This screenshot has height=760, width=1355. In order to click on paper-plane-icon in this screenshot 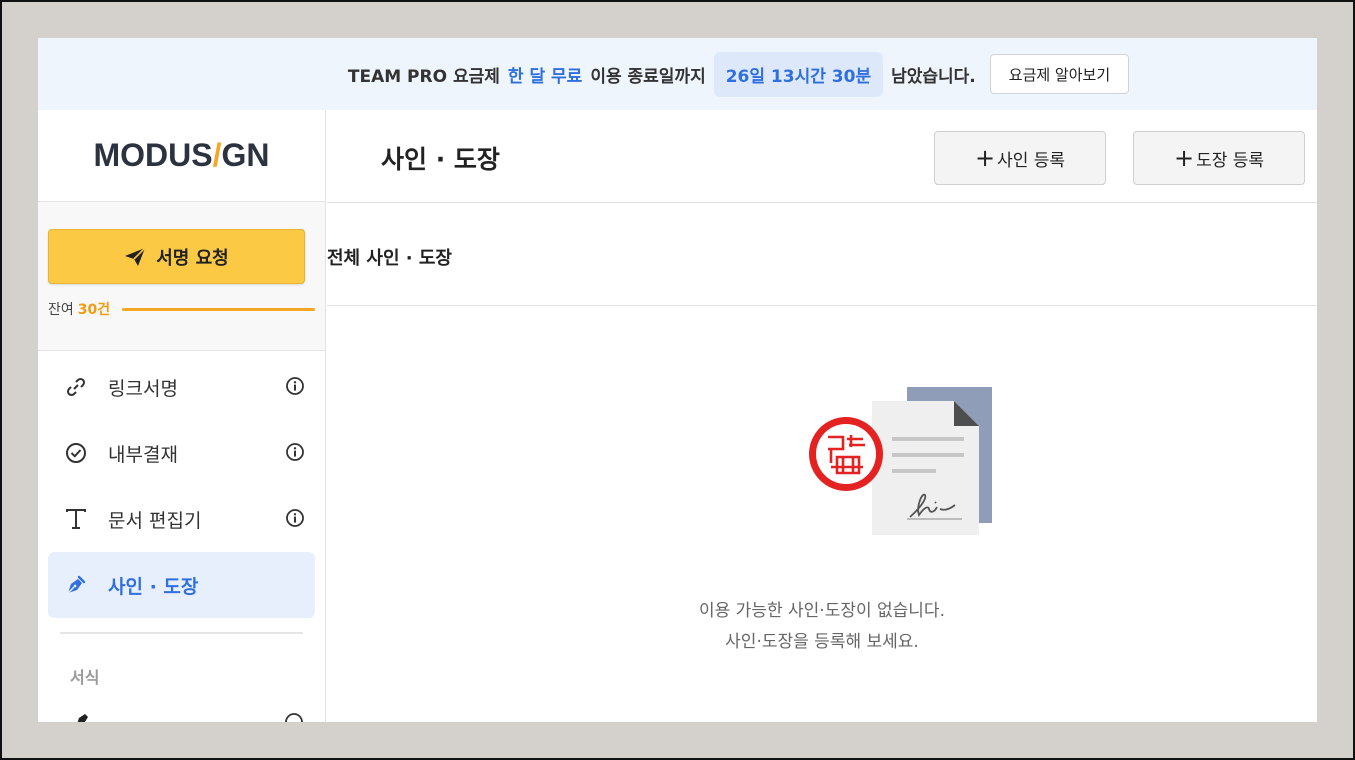, I will do `click(135, 256)`.